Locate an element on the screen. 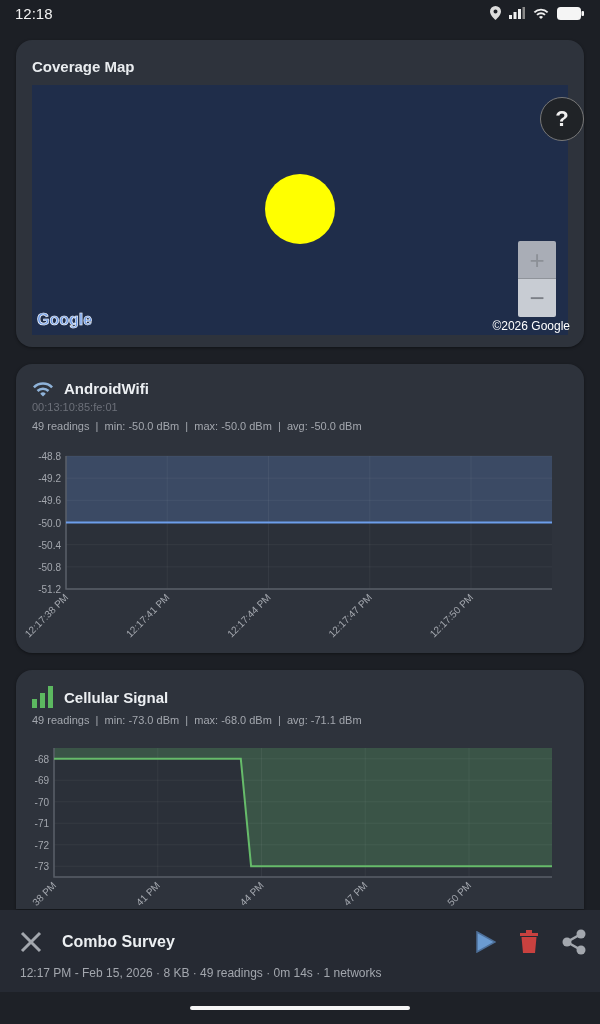  share-button is located at coordinates (574, 942).